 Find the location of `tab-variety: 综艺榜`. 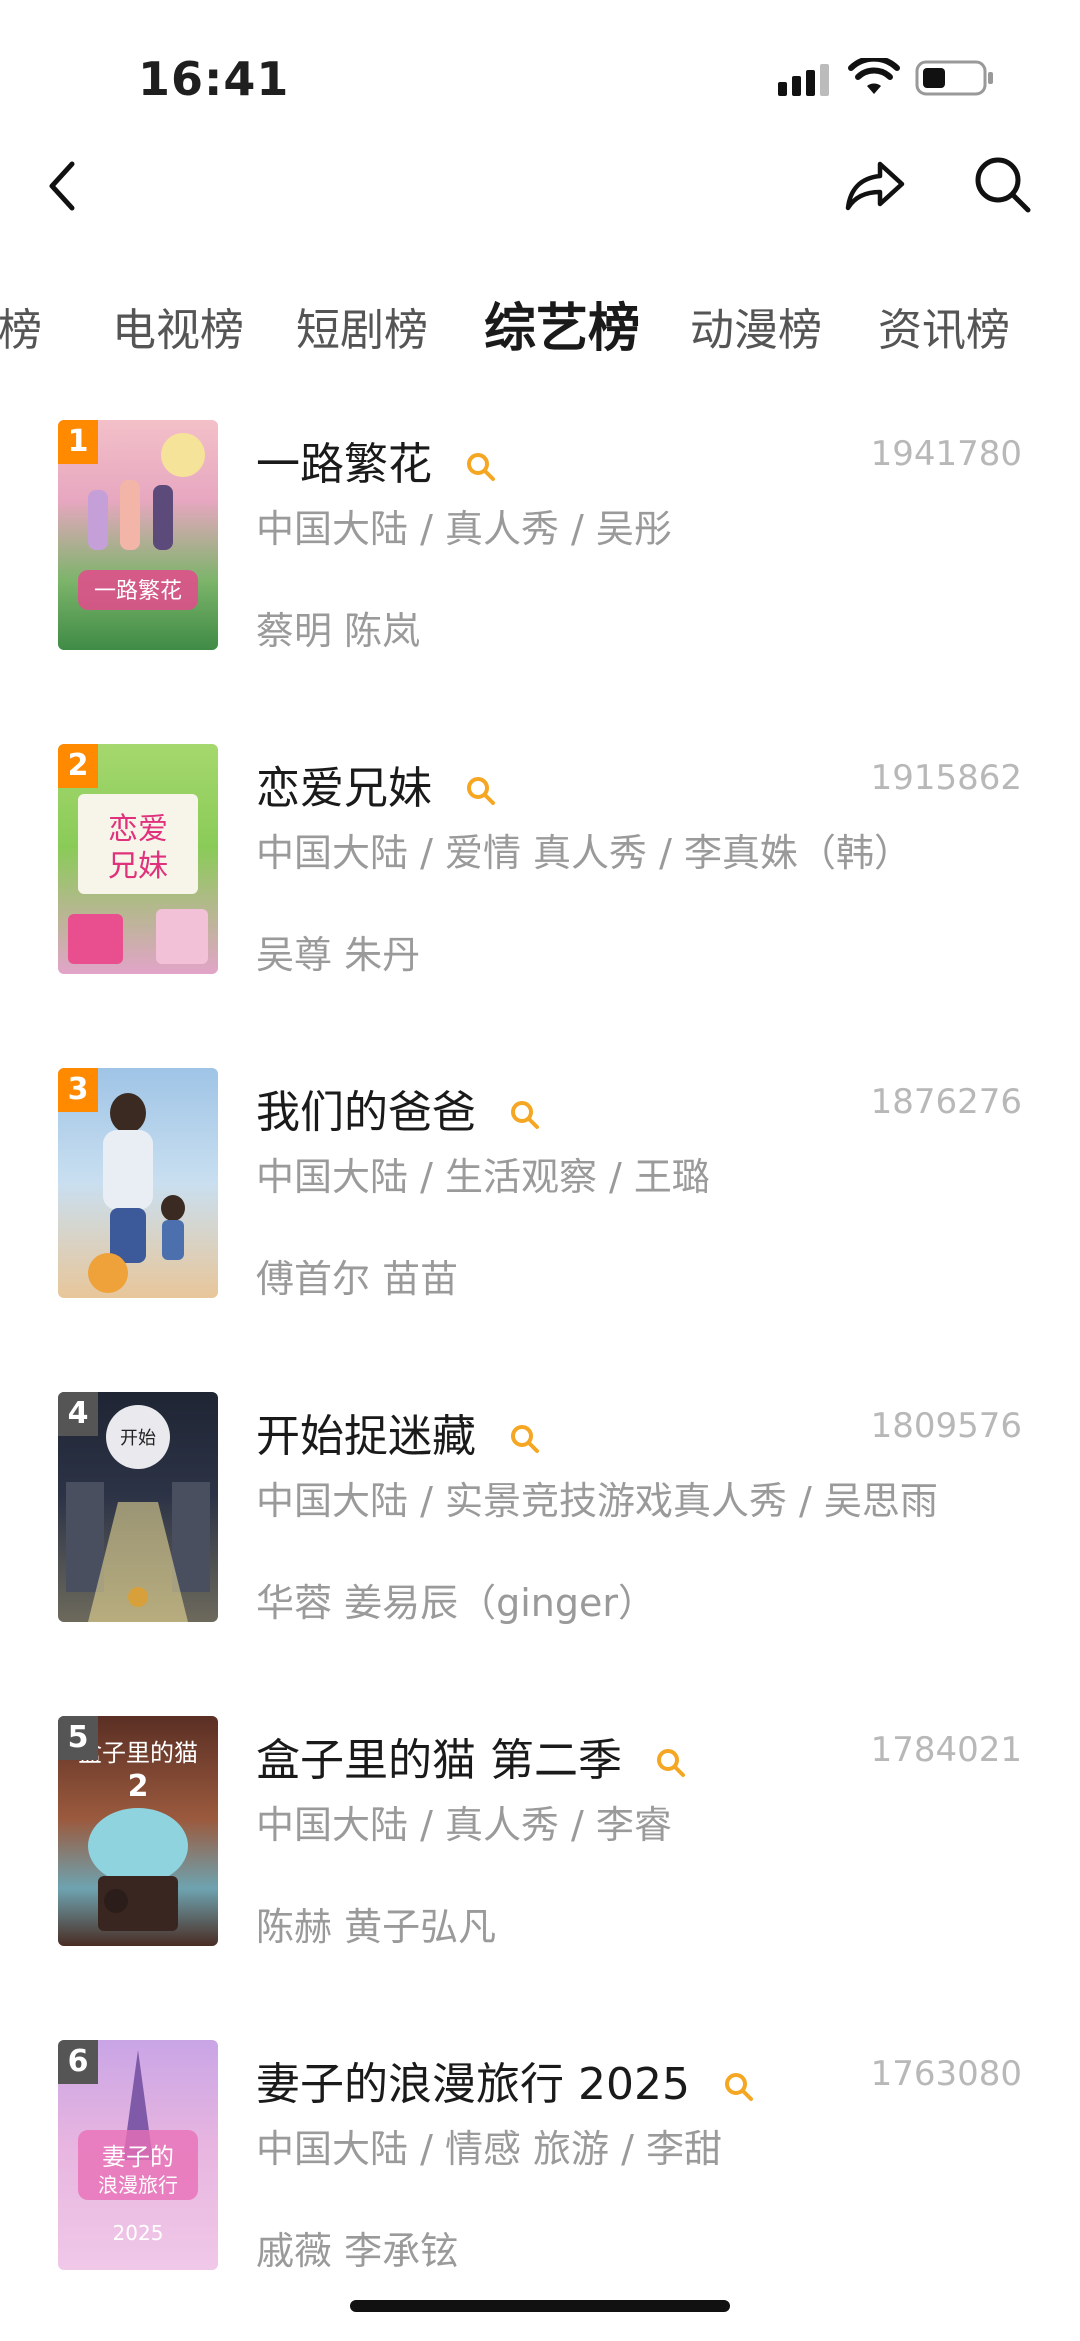

tab-variety: 综艺榜 is located at coordinates (562, 323).